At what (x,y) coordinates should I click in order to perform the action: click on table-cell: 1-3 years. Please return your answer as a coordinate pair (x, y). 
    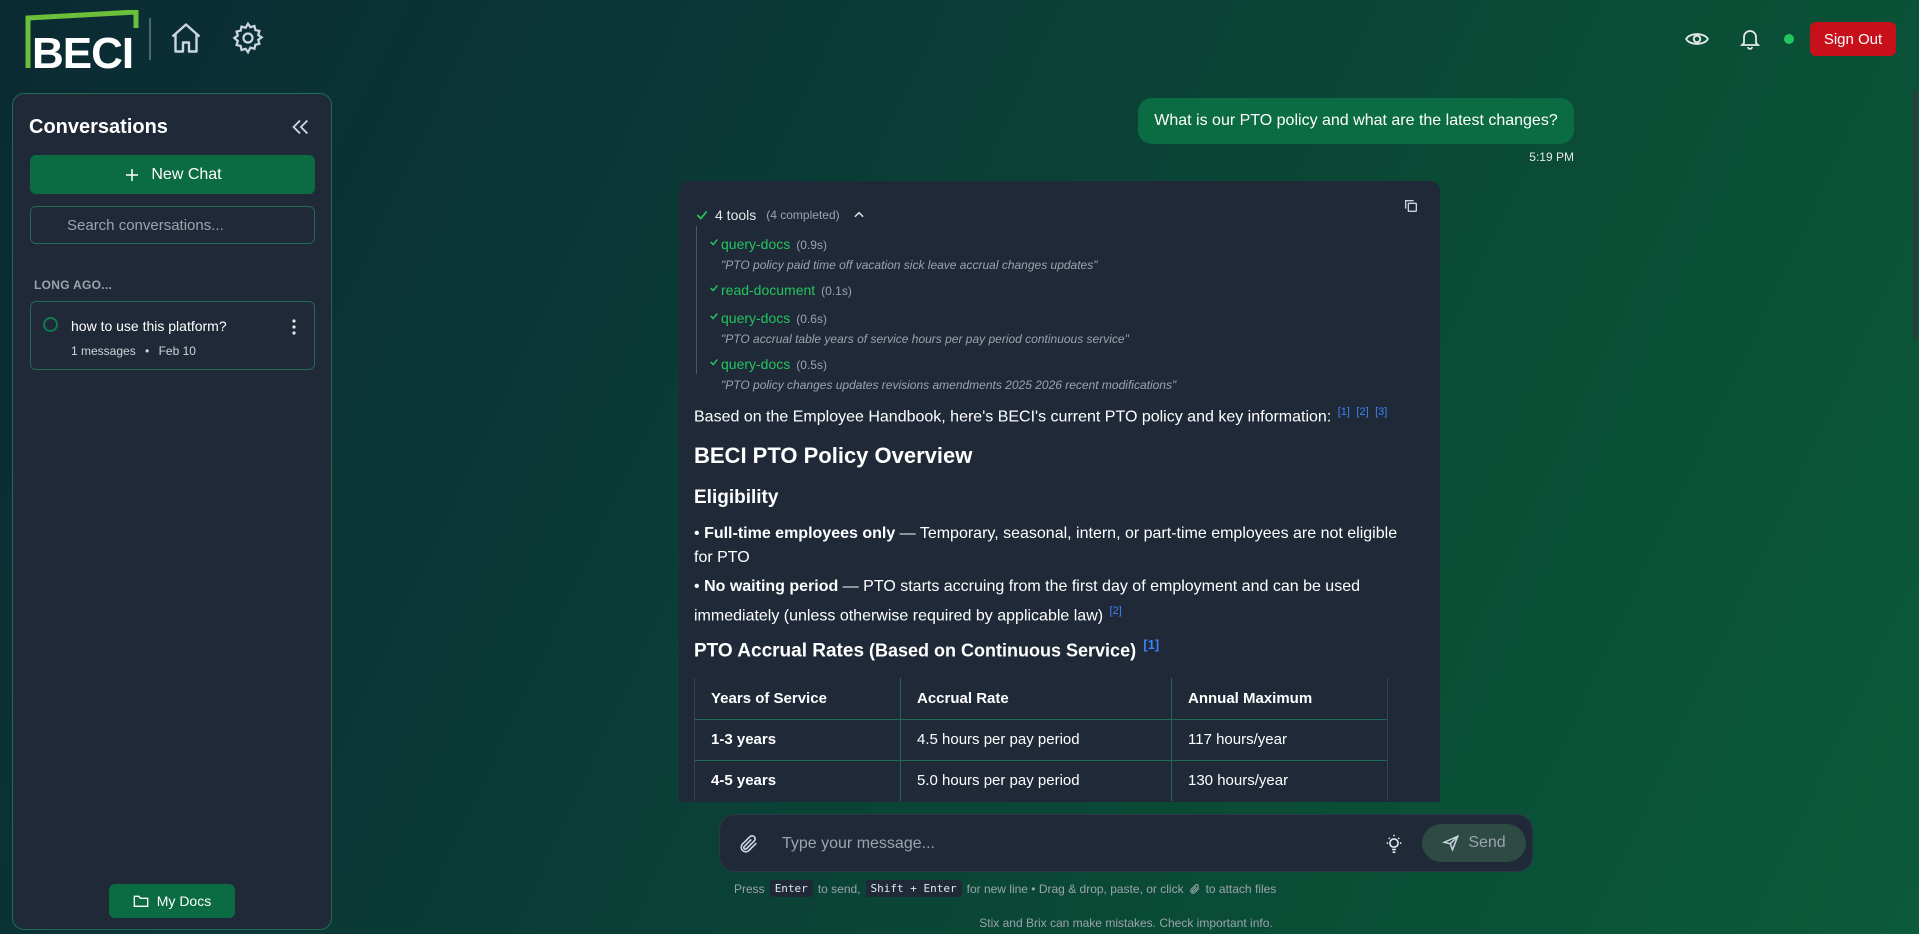
    Looking at the image, I should click on (797, 739).